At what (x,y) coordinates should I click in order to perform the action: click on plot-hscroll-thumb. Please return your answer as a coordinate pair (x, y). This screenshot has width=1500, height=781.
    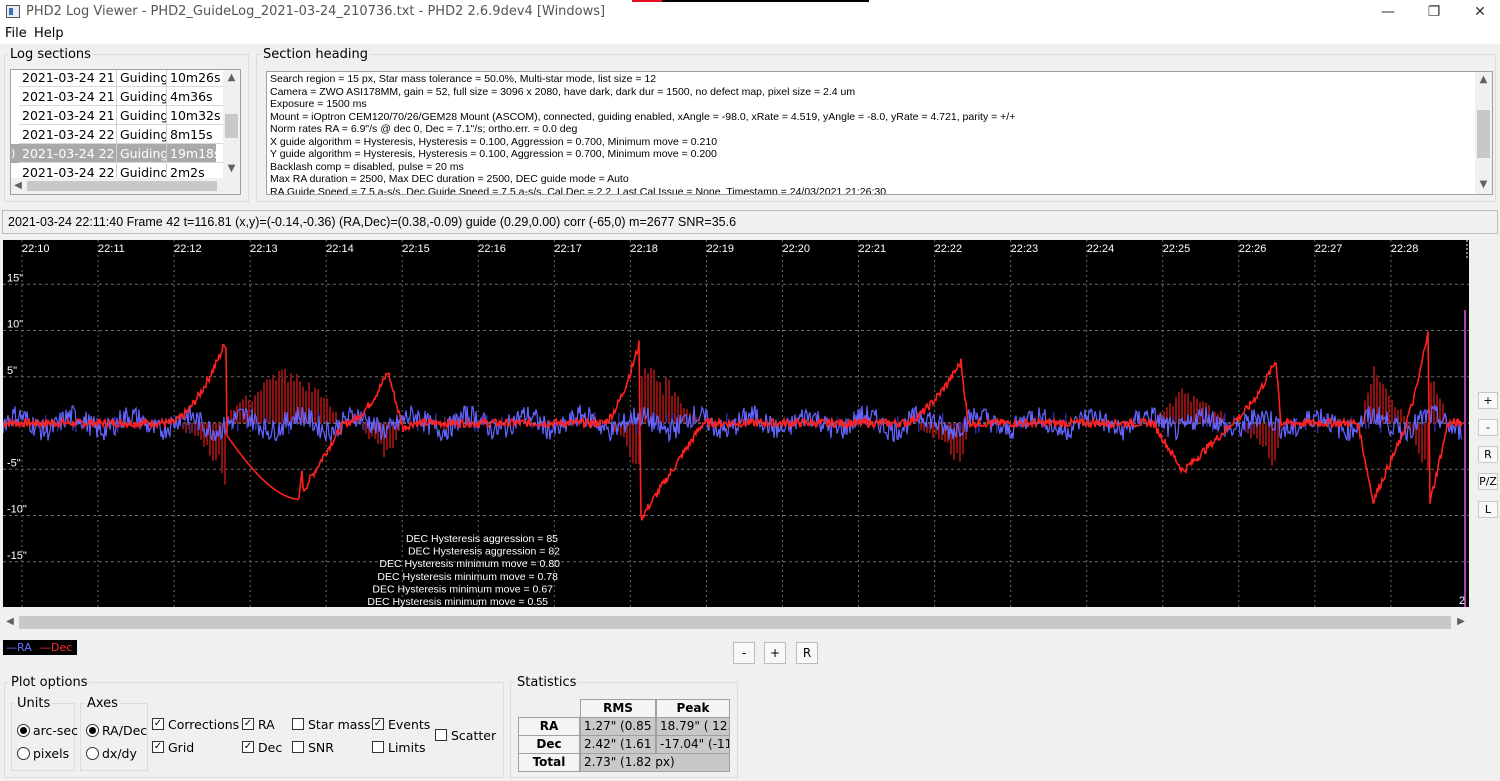
    Looking at the image, I should click on (735, 622).